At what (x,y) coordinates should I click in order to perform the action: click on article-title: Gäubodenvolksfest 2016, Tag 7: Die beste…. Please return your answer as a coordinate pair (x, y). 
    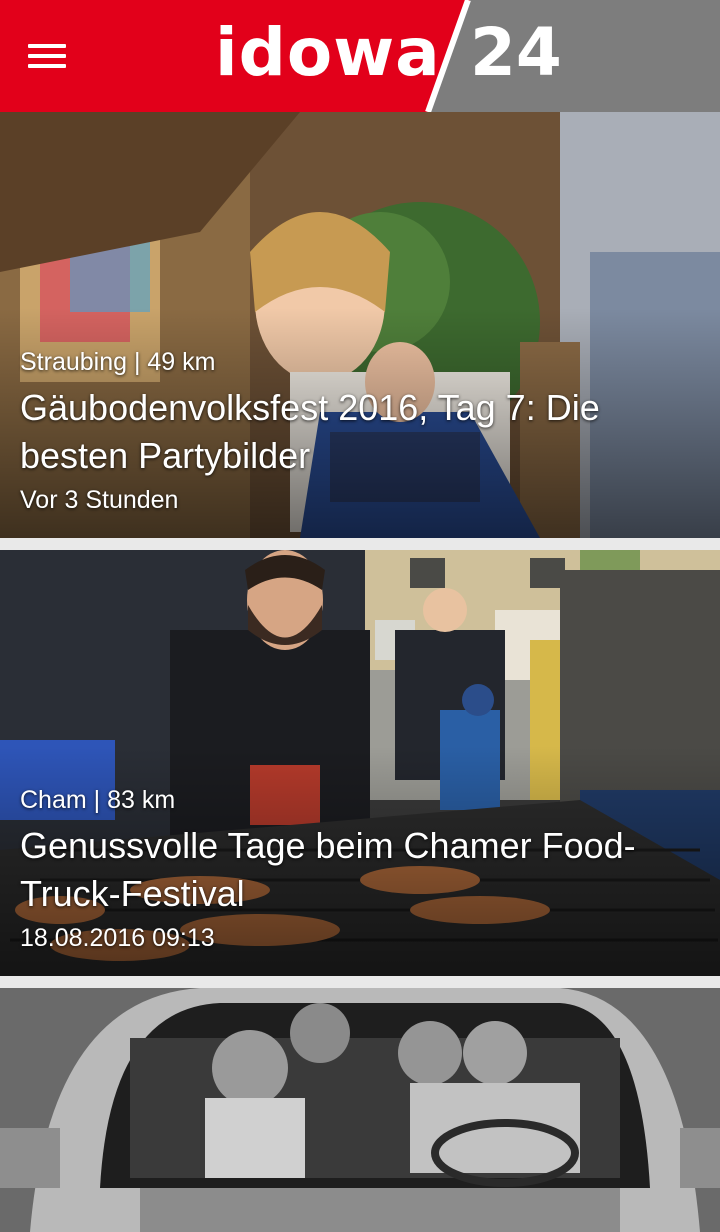
    Looking at the image, I should click on (365, 432).